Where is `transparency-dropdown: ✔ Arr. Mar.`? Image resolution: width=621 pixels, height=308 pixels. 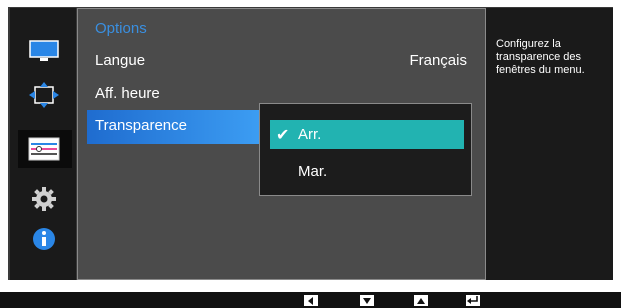
transparency-dropdown: ✔ Arr. Mar. is located at coordinates (365, 149).